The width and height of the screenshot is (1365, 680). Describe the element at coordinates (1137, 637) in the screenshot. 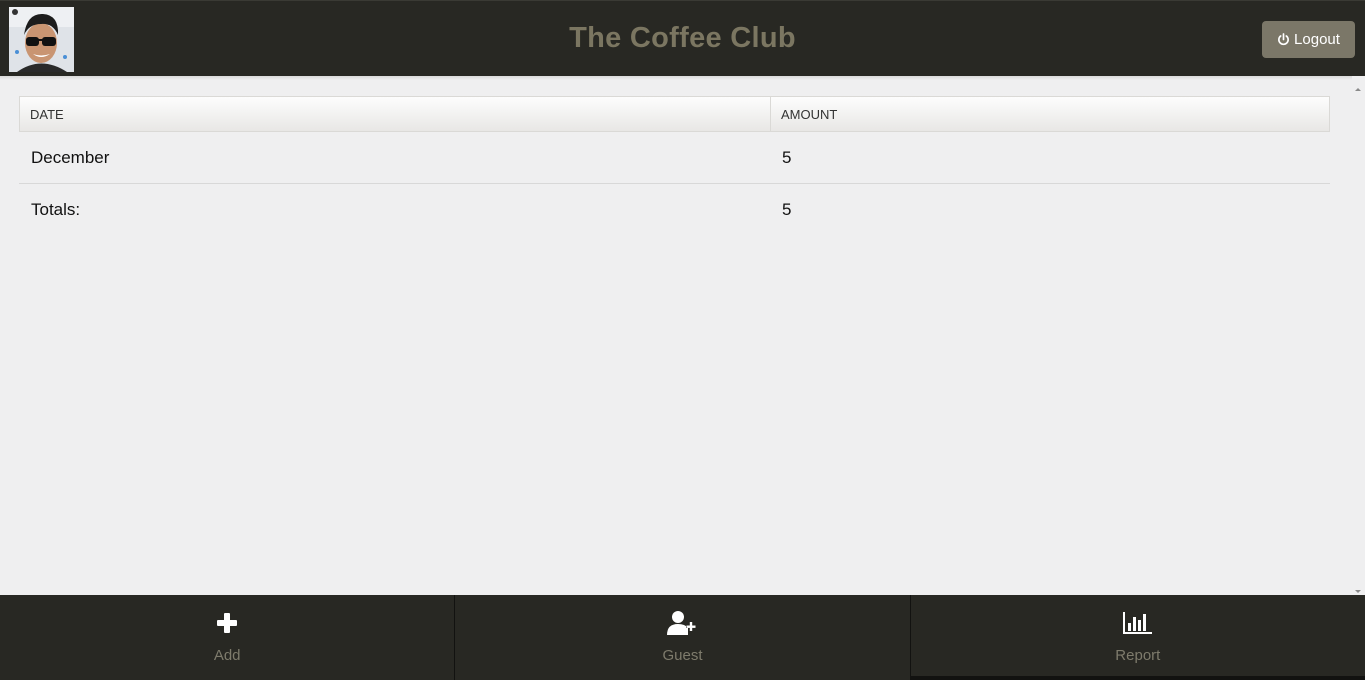

I see `nav-item-report: Report` at that location.